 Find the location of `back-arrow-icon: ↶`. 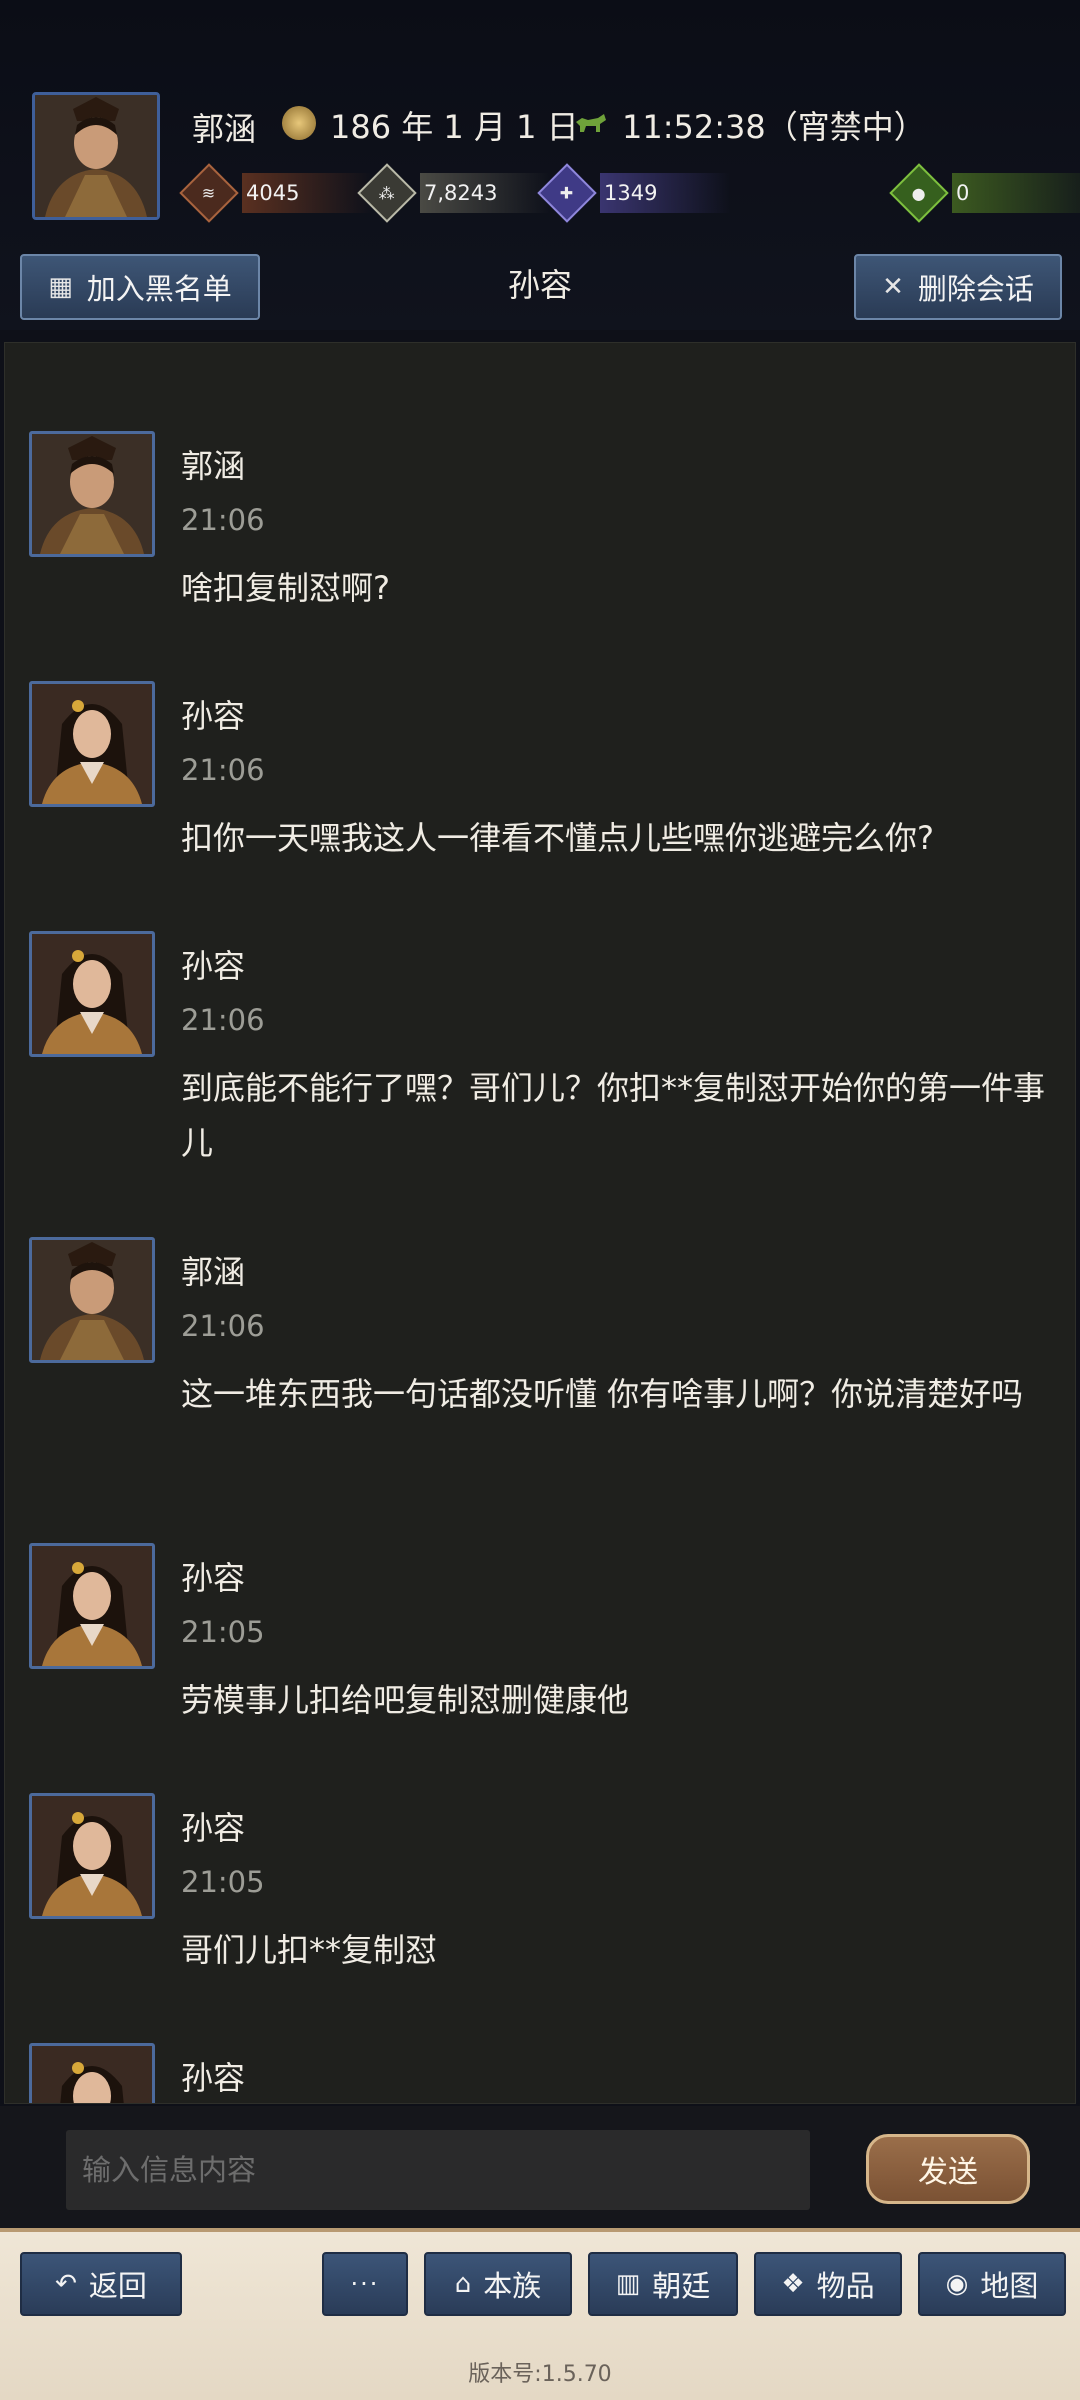

back-arrow-icon: ↶ is located at coordinates (66, 2284).